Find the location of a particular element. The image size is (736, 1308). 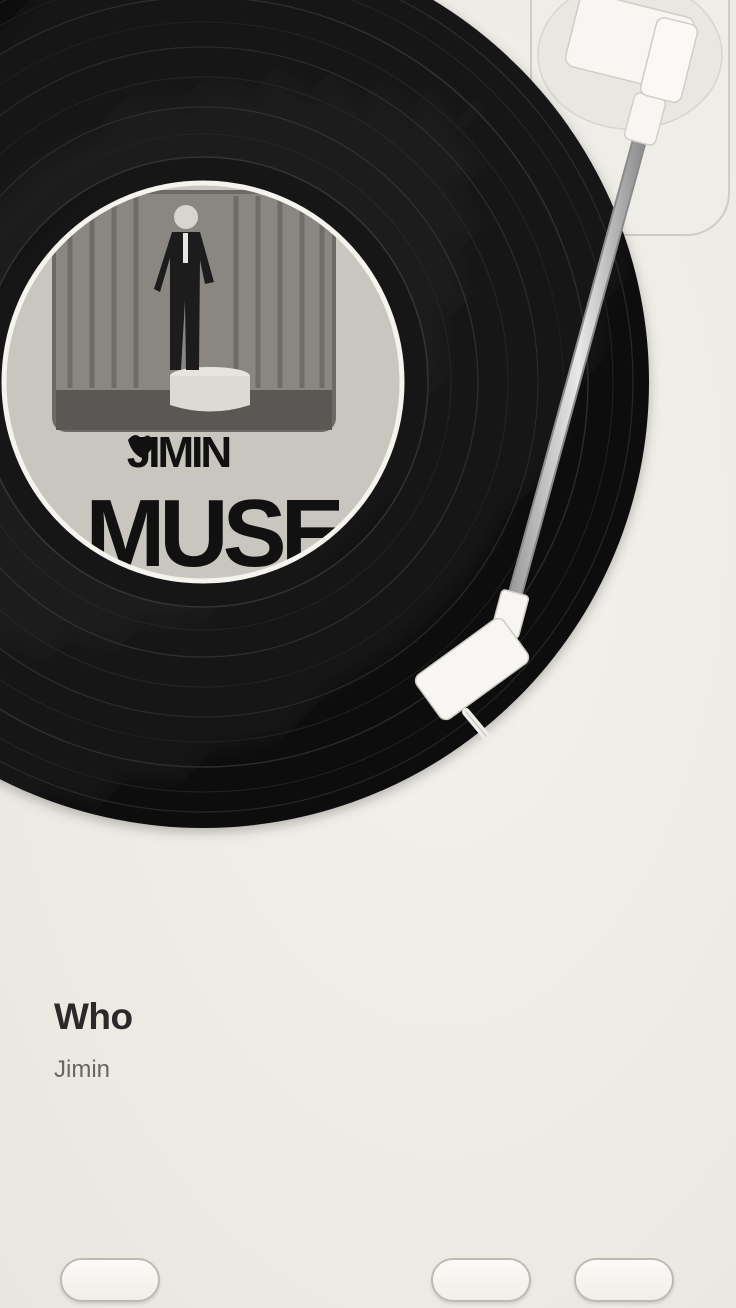

track-title: Who is located at coordinates (93, 1016).